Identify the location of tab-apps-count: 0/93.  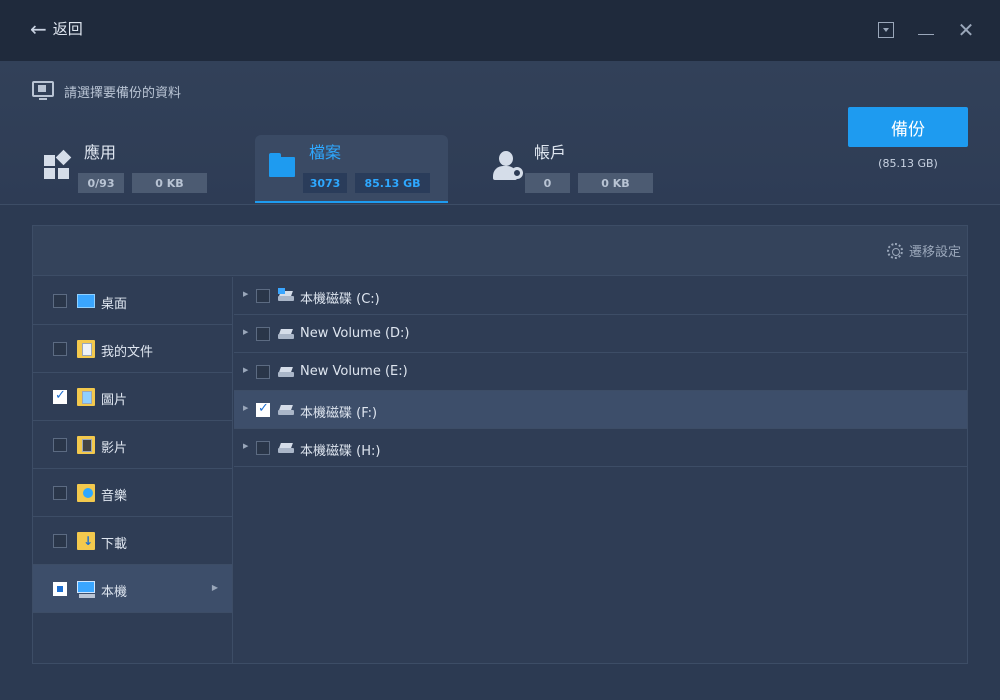
(101, 183).